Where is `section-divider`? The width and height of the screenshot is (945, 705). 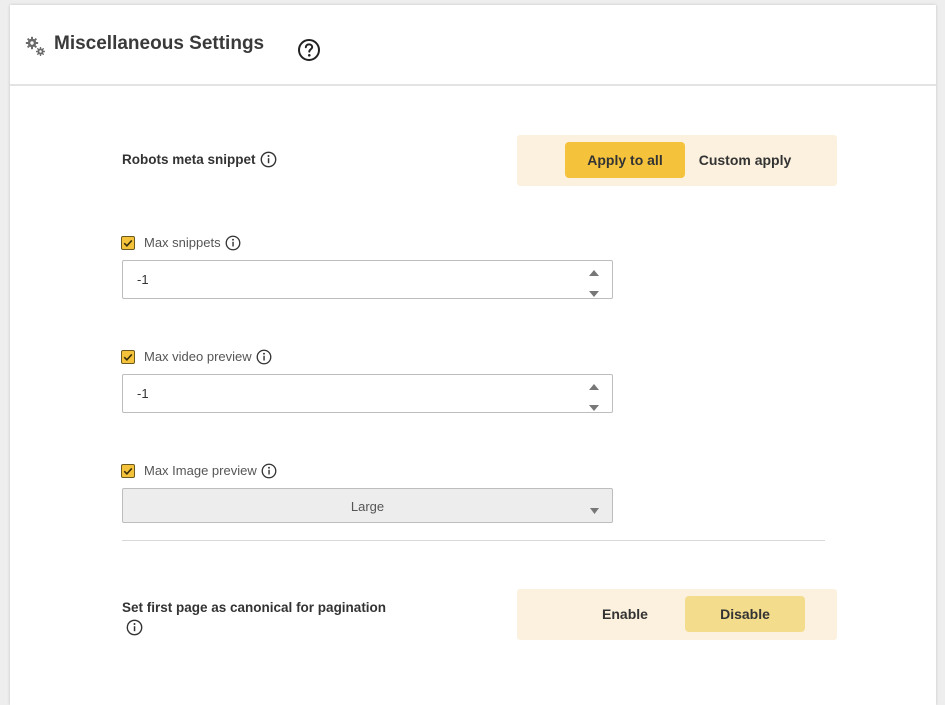 section-divider is located at coordinates (473, 540).